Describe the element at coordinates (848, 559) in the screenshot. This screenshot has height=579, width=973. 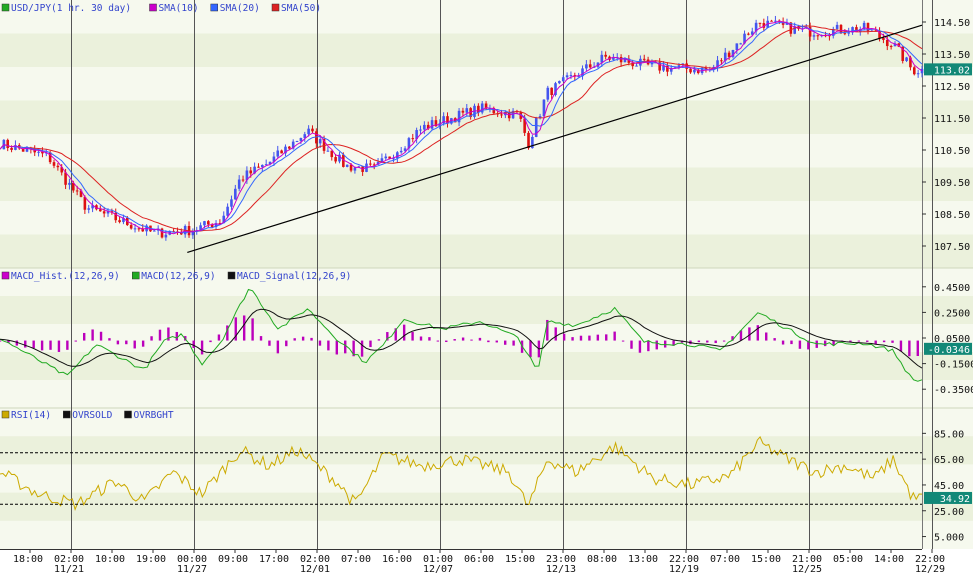
I see `x-tick-label: 05:00` at that location.